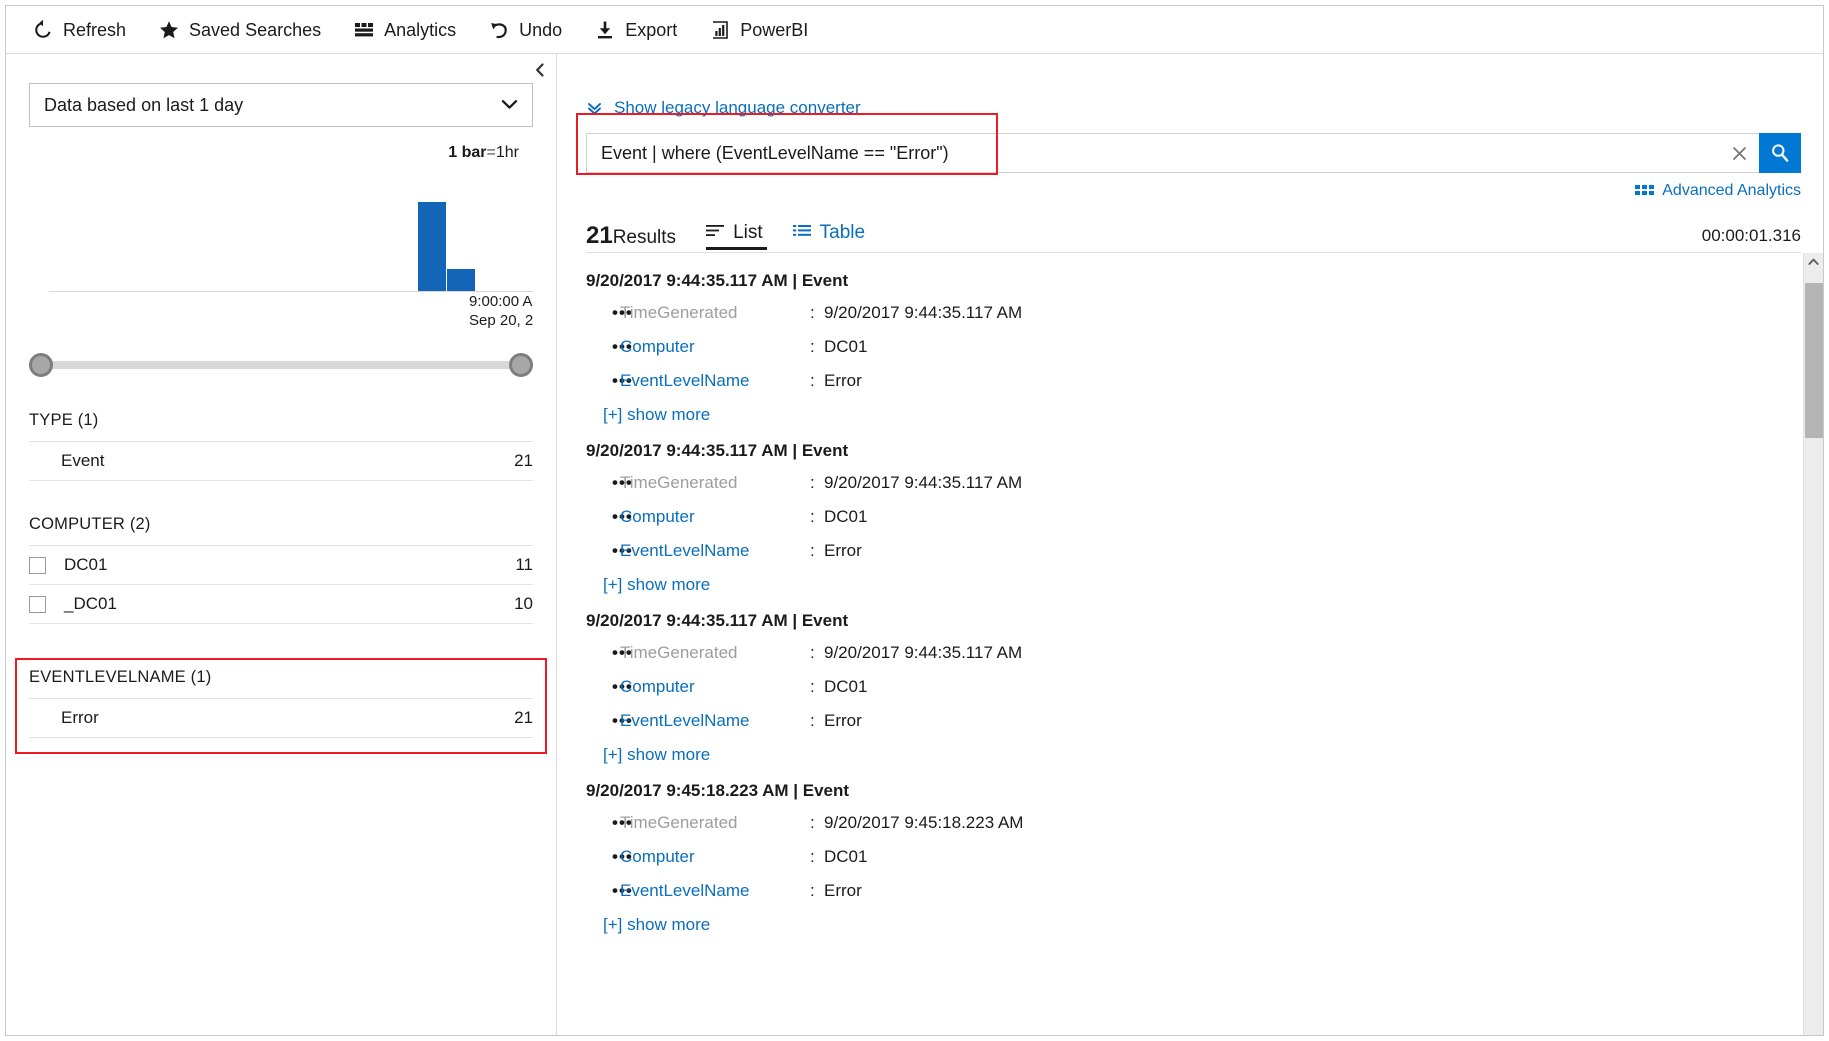  I want to click on toolbar-button-refresh: Refresh, so click(79, 30).